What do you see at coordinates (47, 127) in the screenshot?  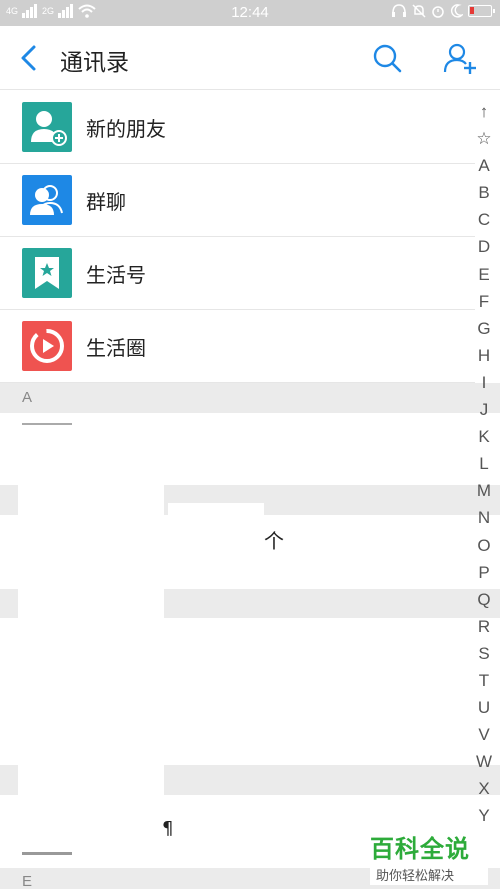 I see `new-friend-icon` at bounding box center [47, 127].